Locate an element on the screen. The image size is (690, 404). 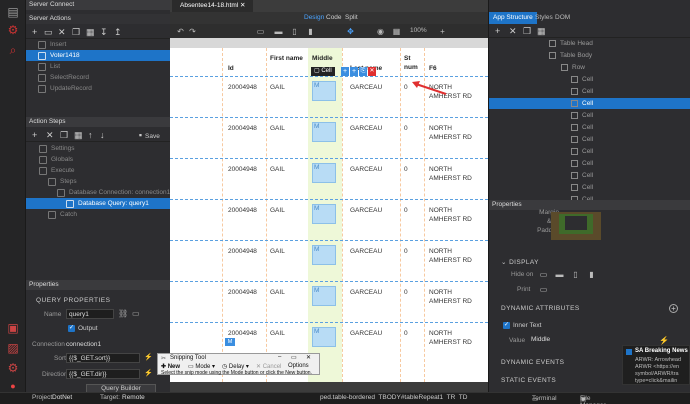
hide-desktop-icon: ▭ is located at coordinates (543, 274).